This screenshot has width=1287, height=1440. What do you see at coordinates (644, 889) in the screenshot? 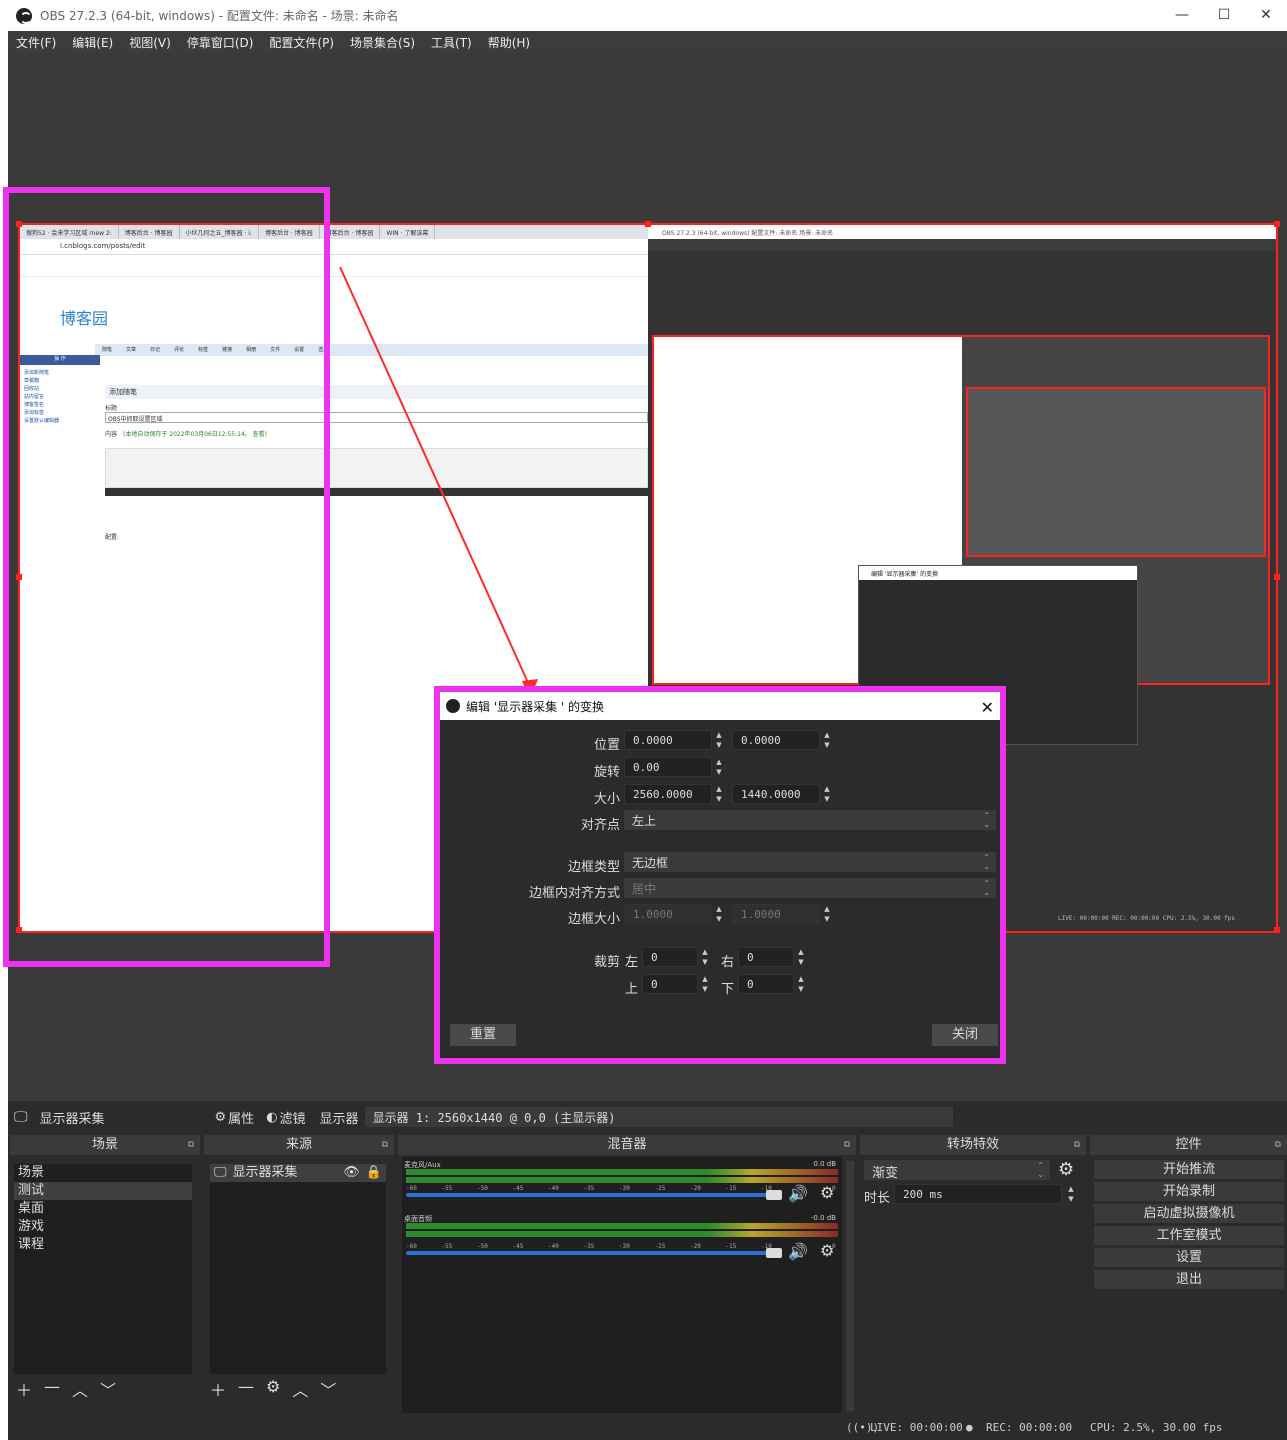
I see `bounds-alignment-value: 居中` at bounding box center [644, 889].